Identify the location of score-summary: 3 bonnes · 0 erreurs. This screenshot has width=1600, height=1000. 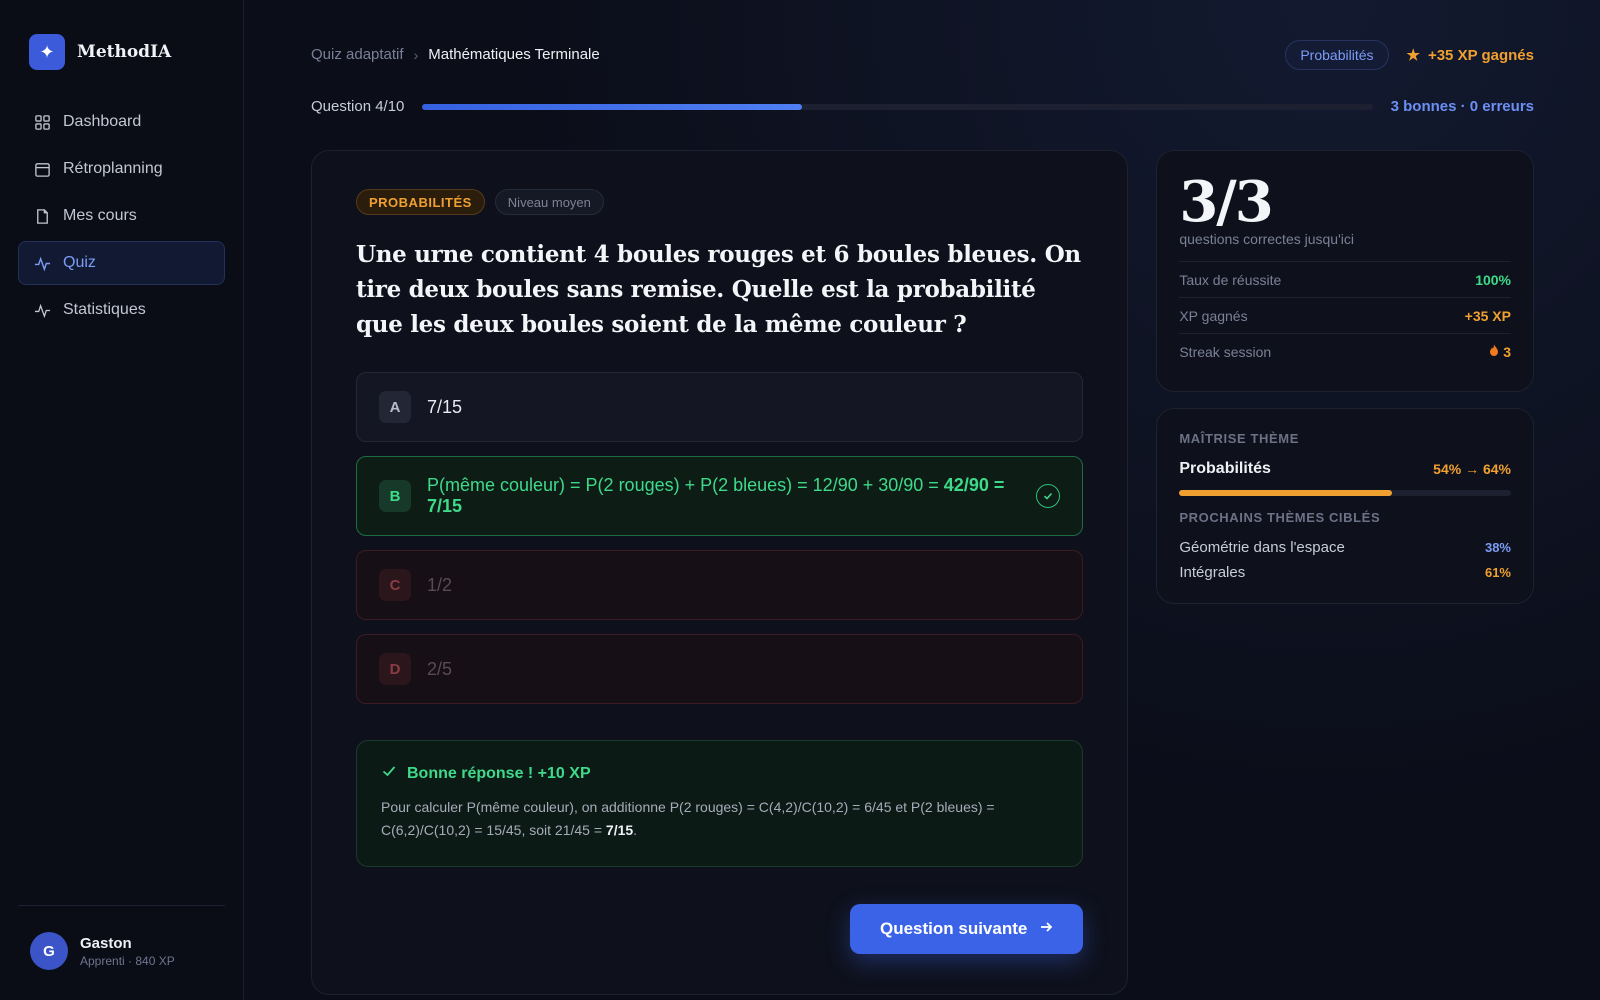
(1462, 106).